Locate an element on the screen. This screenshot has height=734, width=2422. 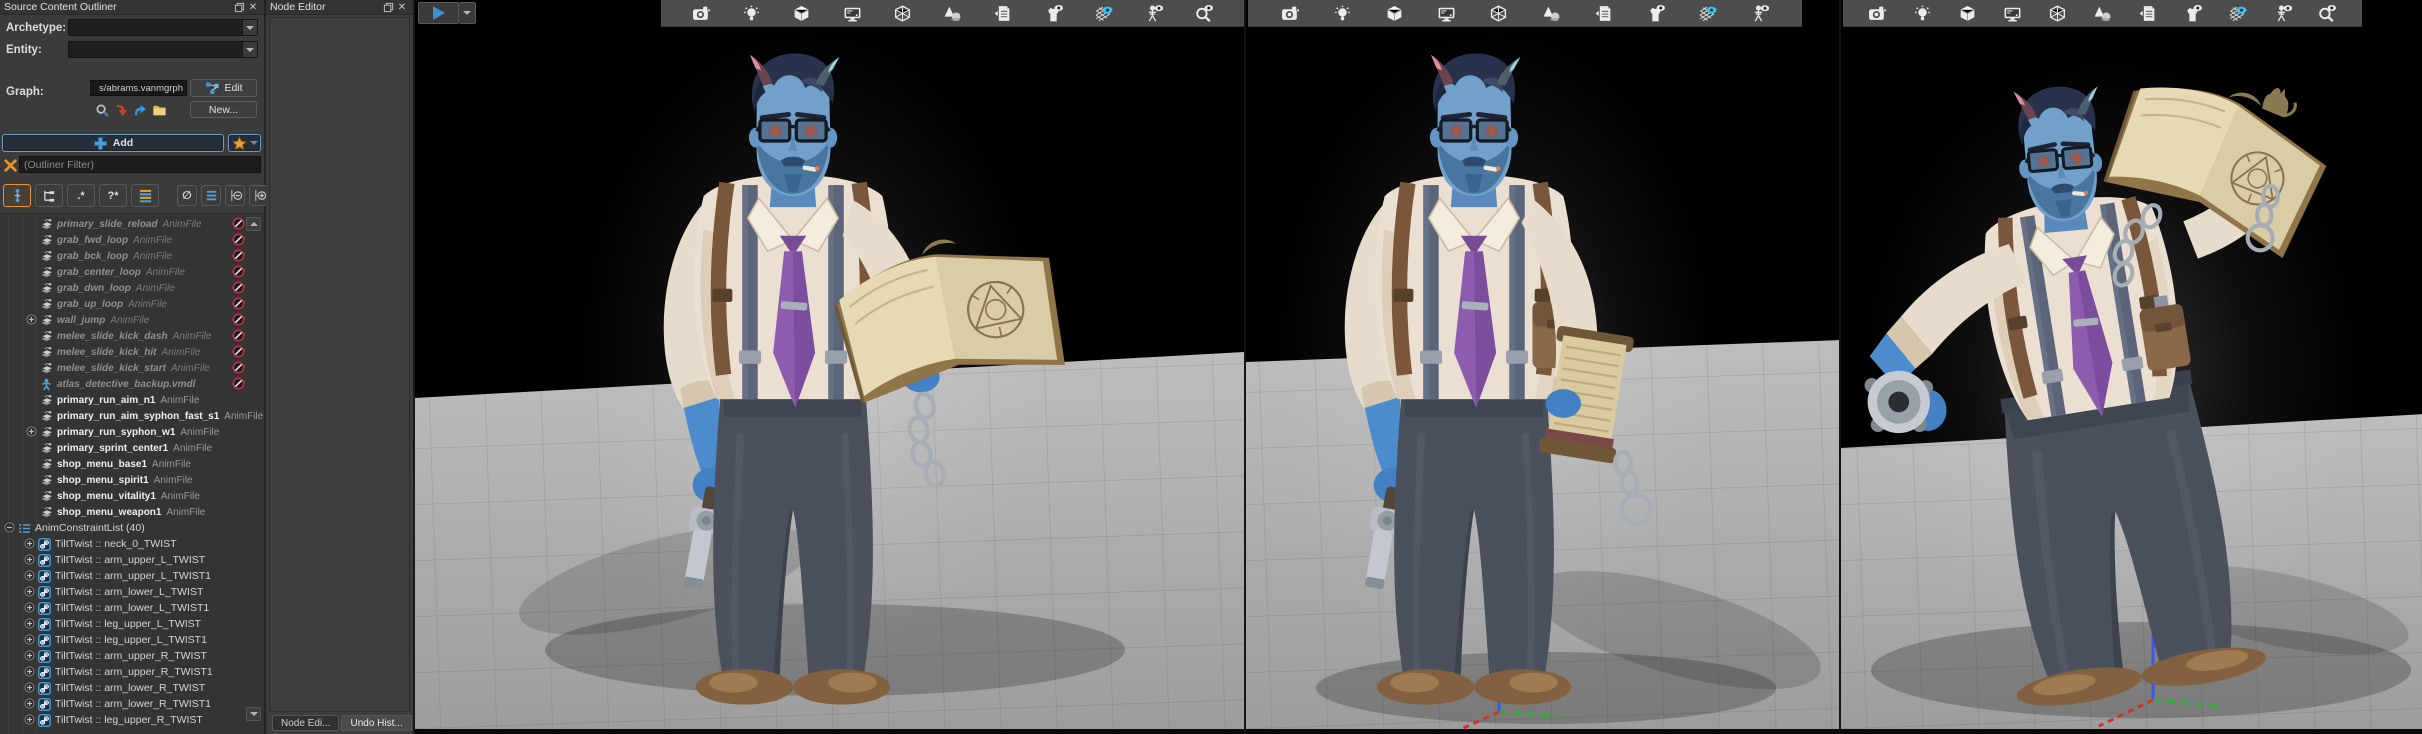
entity-dropdown is located at coordinates (163, 49).